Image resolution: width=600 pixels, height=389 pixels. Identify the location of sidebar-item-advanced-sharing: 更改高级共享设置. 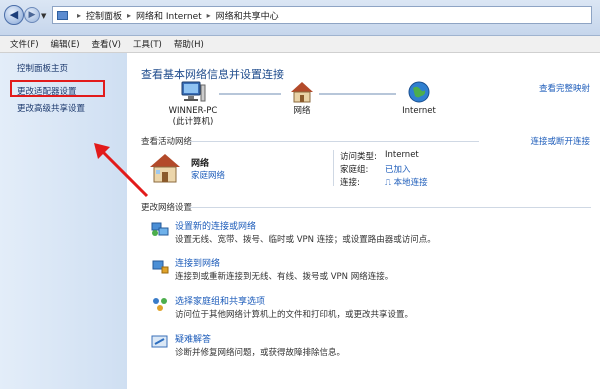
(51, 108).